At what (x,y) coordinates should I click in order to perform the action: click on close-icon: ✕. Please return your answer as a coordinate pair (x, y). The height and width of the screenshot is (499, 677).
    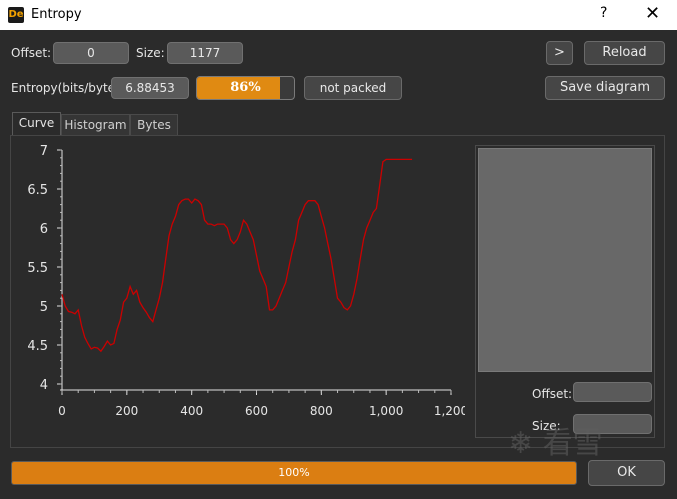
    Looking at the image, I should click on (652, 13).